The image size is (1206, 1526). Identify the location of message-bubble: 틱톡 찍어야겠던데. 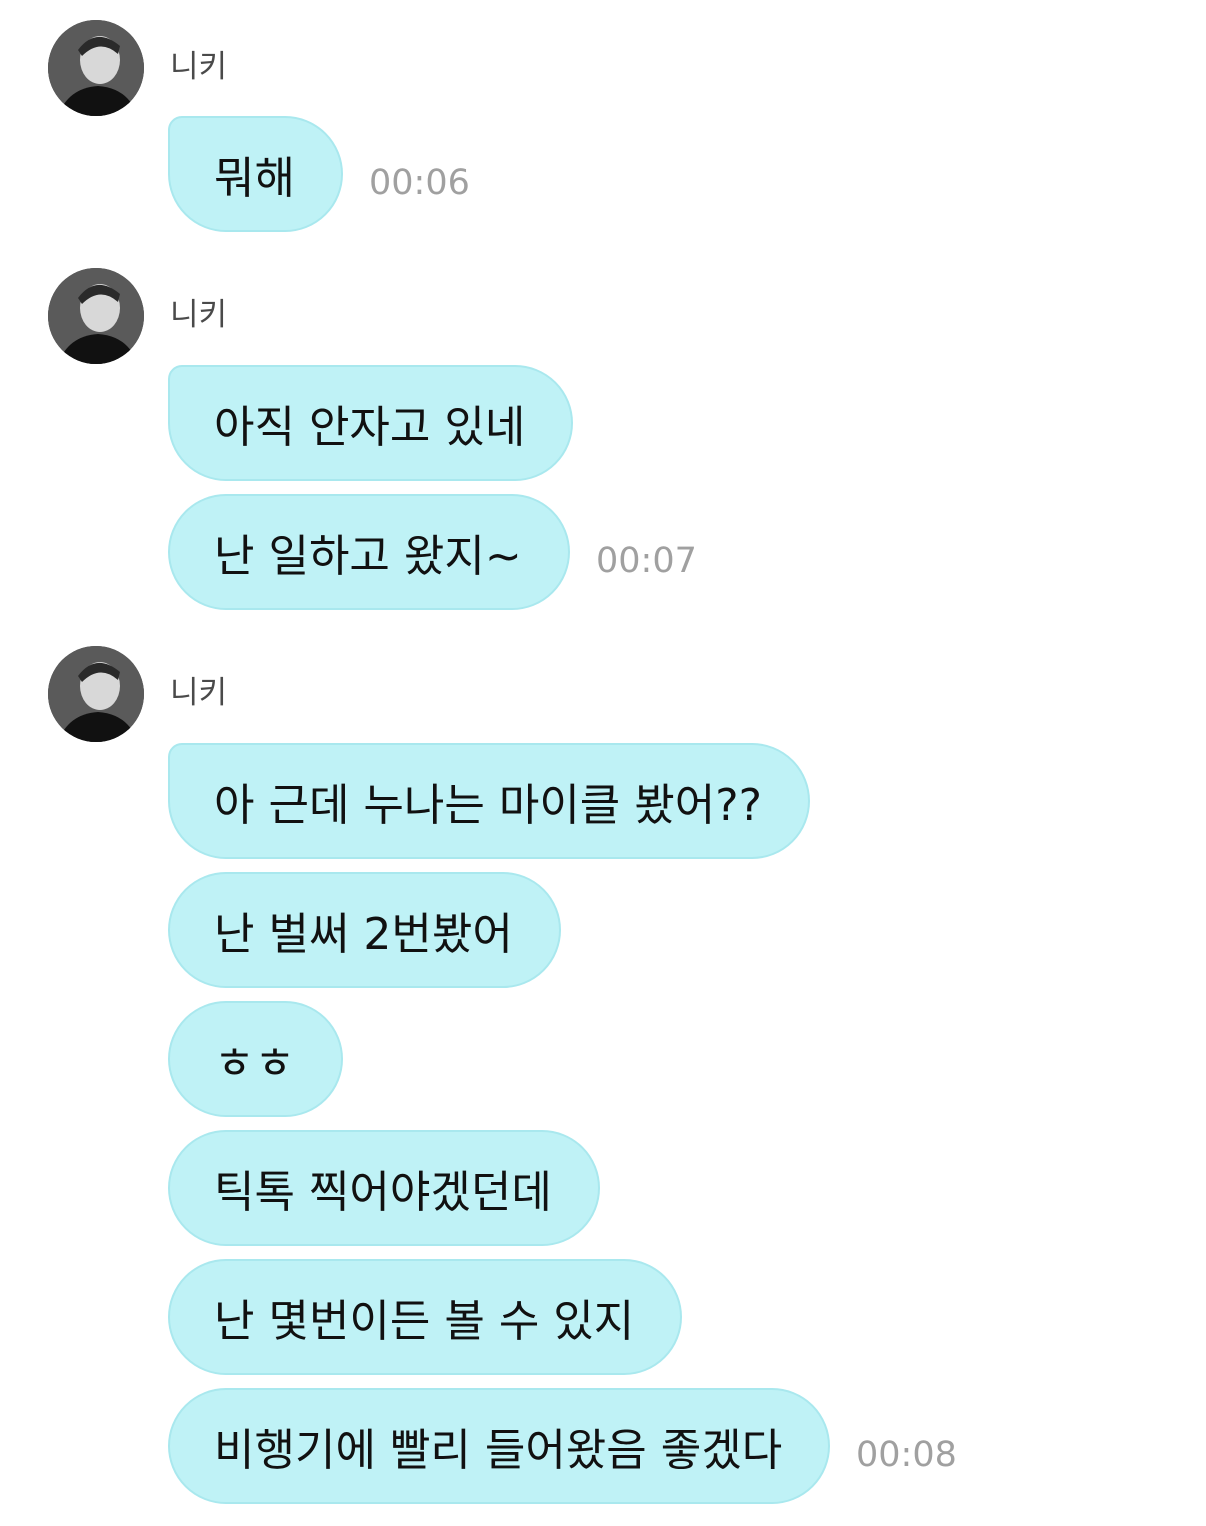
(384, 1188).